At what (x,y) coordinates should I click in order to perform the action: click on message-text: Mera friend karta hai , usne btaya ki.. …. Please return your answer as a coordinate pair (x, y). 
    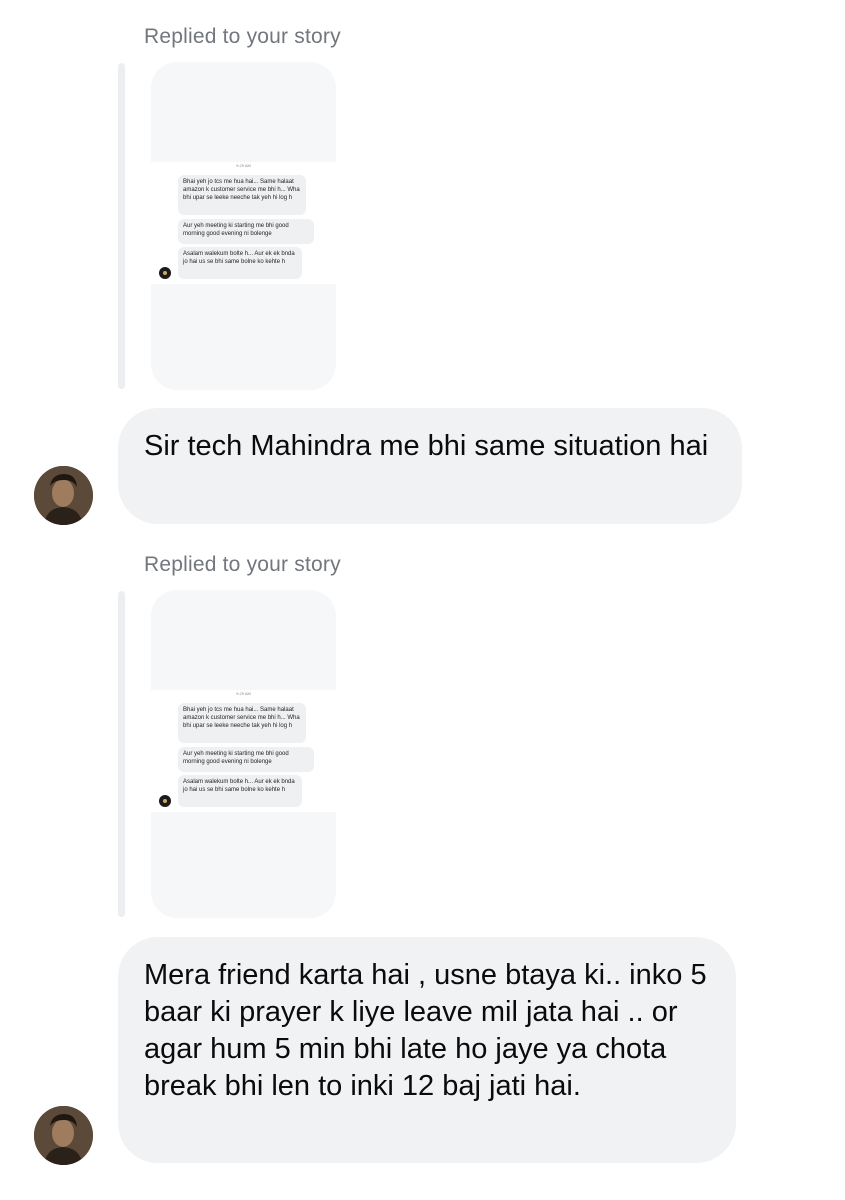
    Looking at the image, I should click on (425, 1030).